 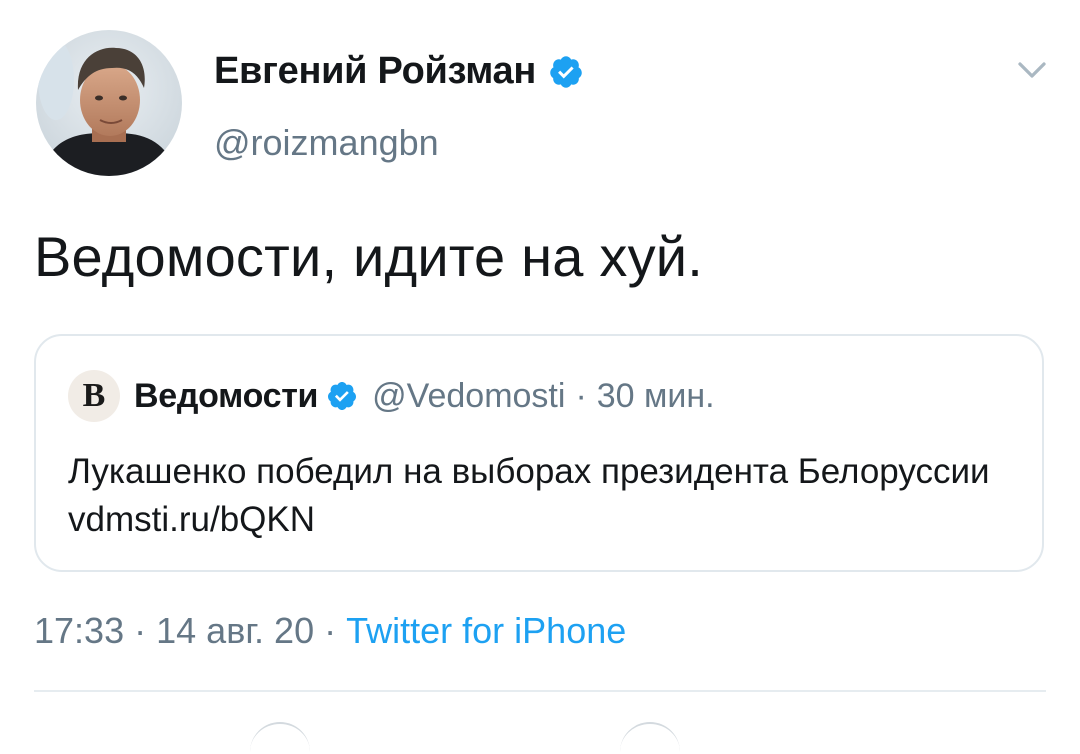 I want to click on author-name: Евгений Ройзман, so click(x=399, y=71).